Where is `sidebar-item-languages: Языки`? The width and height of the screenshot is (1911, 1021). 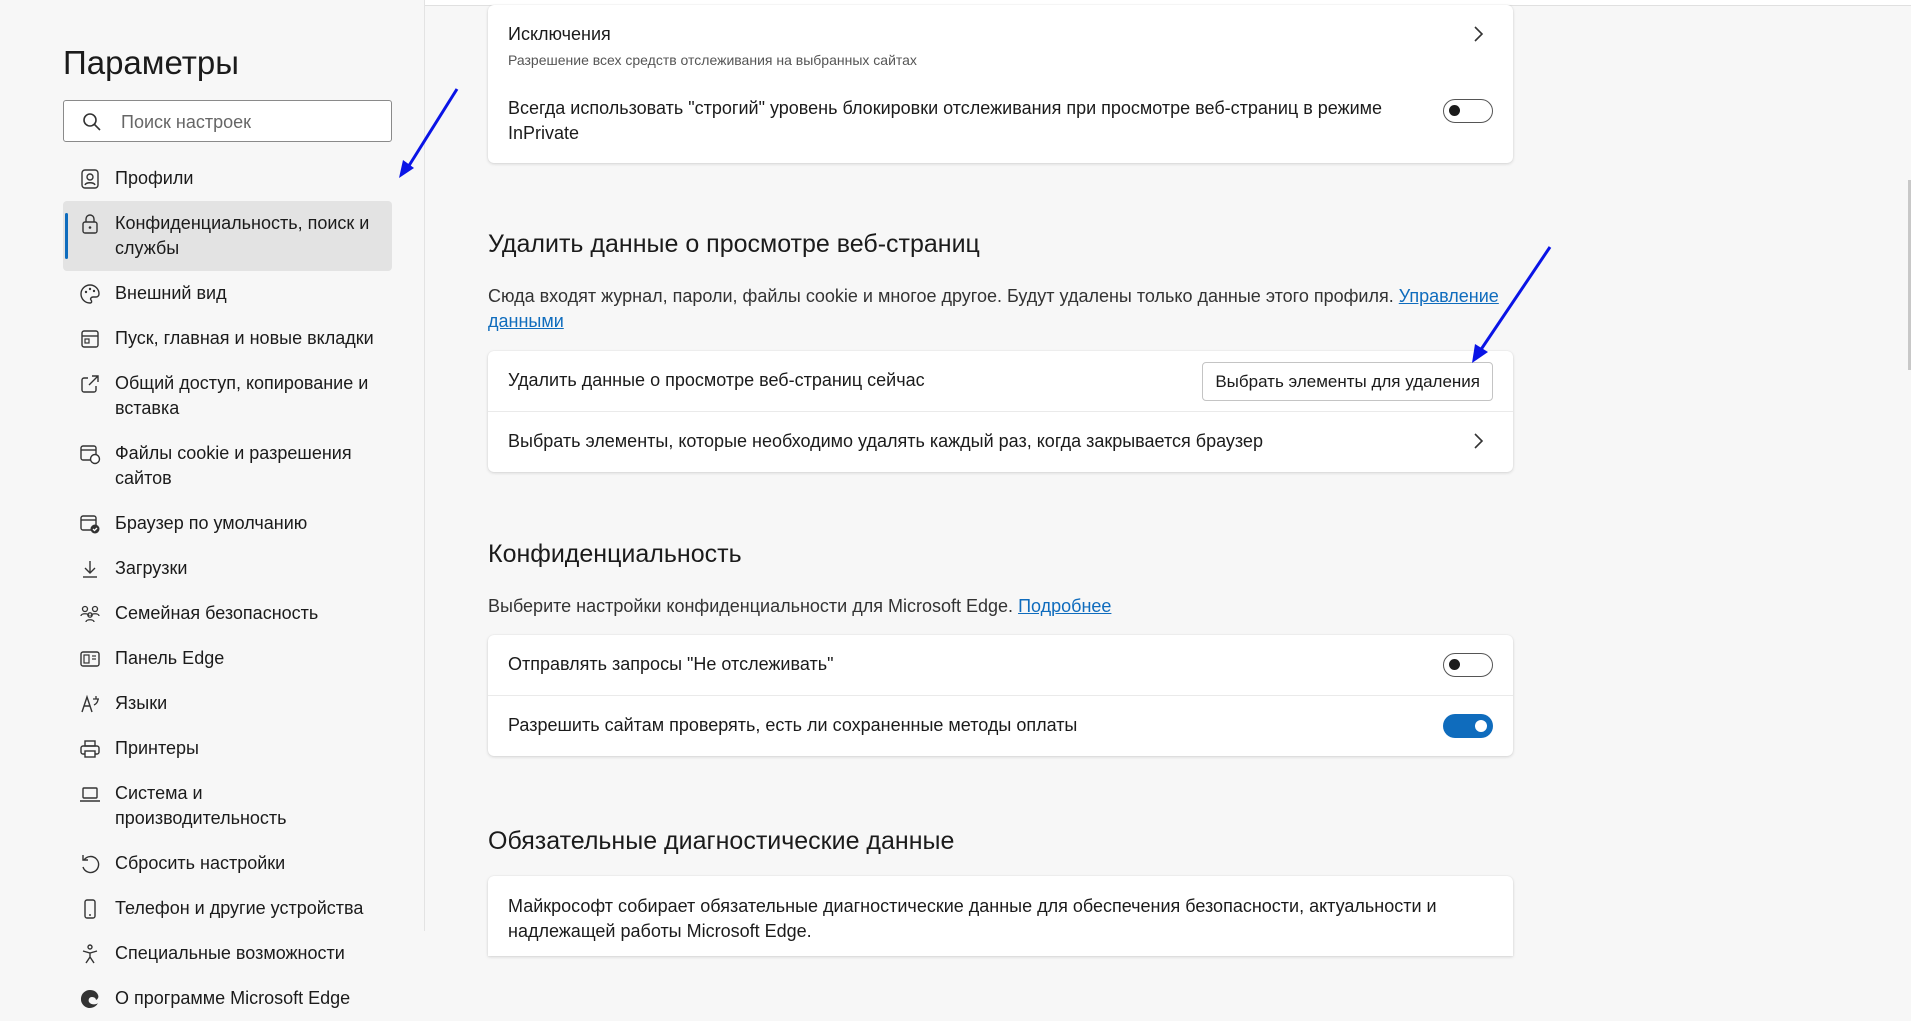 sidebar-item-languages: Языки is located at coordinates (227, 703).